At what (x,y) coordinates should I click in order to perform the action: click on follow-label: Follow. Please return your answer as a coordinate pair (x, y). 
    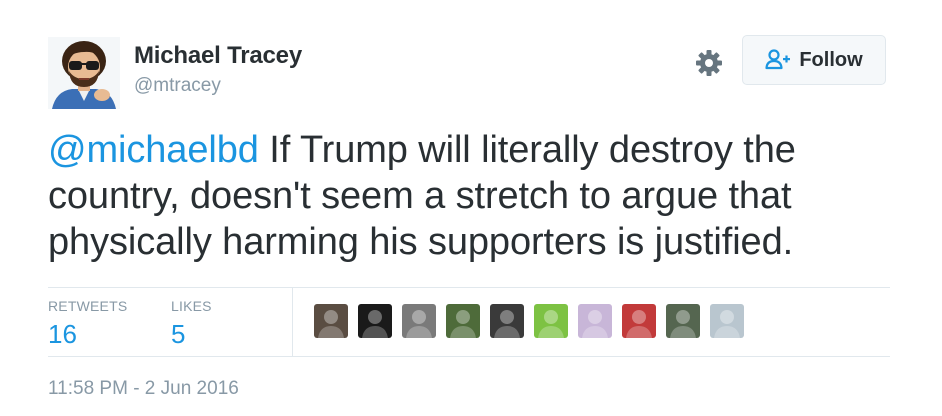
    Looking at the image, I should click on (831, 59).